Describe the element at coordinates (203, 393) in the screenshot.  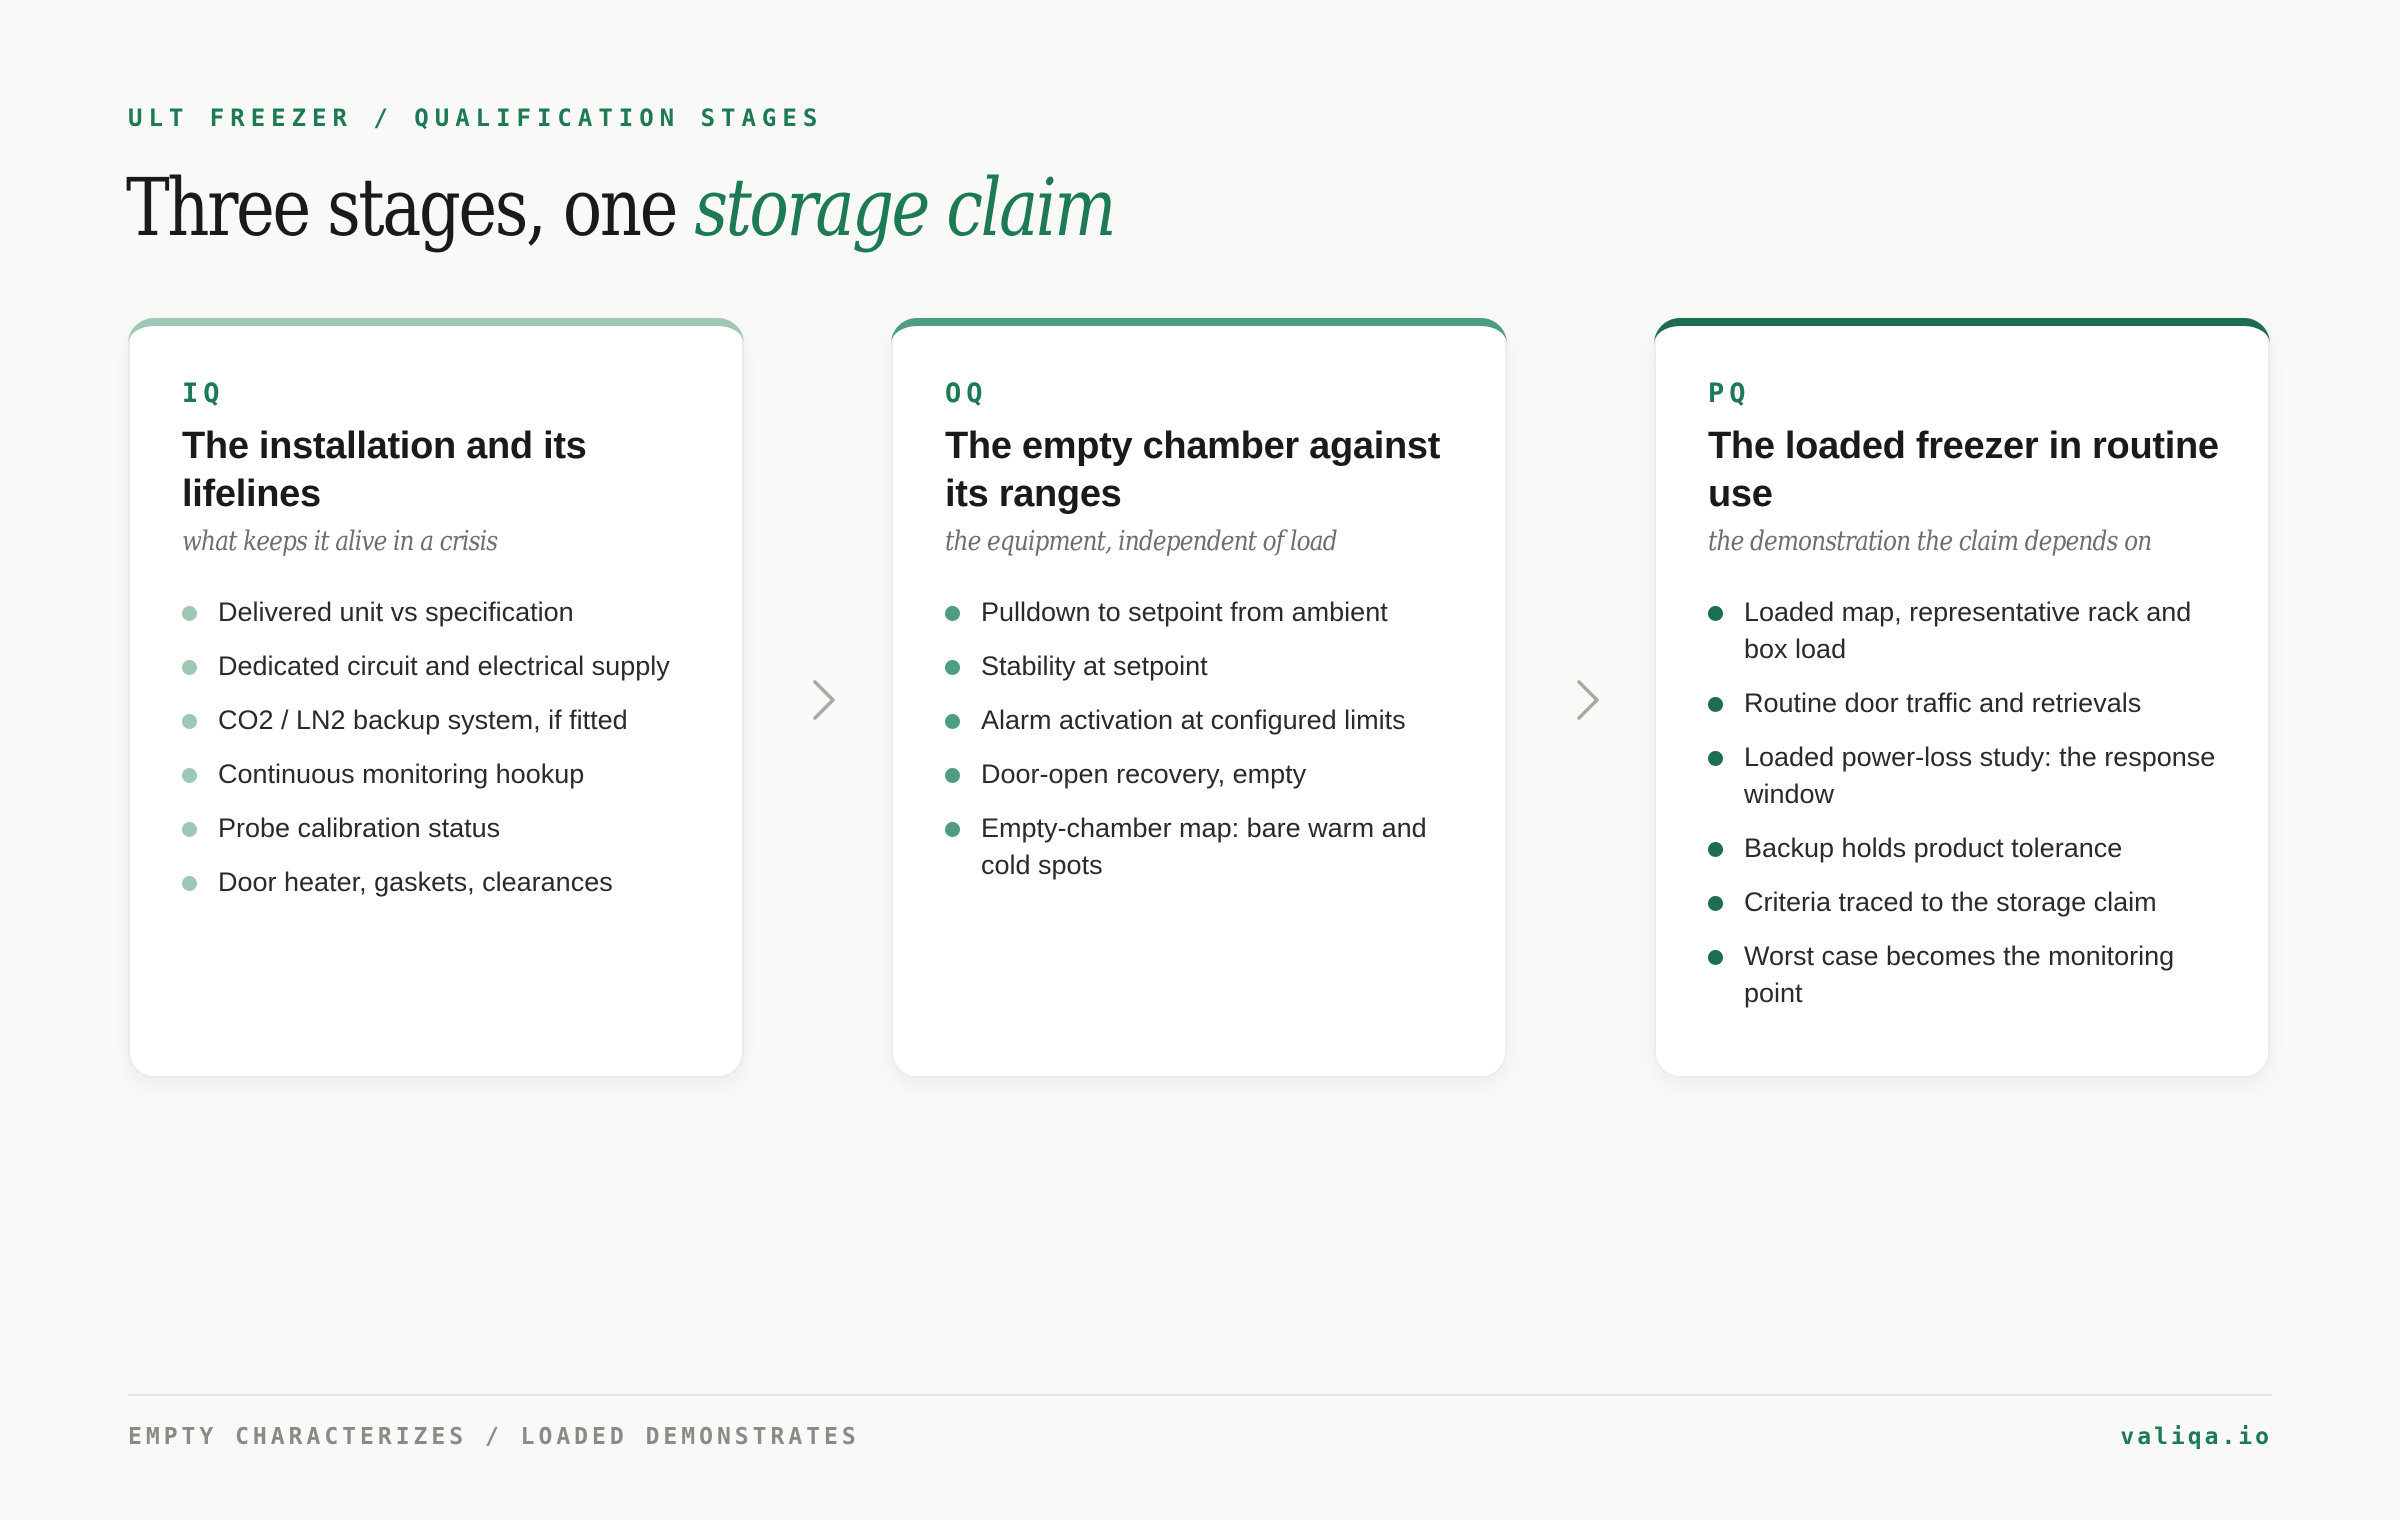
I see `stage-tag: IQ` at that location.